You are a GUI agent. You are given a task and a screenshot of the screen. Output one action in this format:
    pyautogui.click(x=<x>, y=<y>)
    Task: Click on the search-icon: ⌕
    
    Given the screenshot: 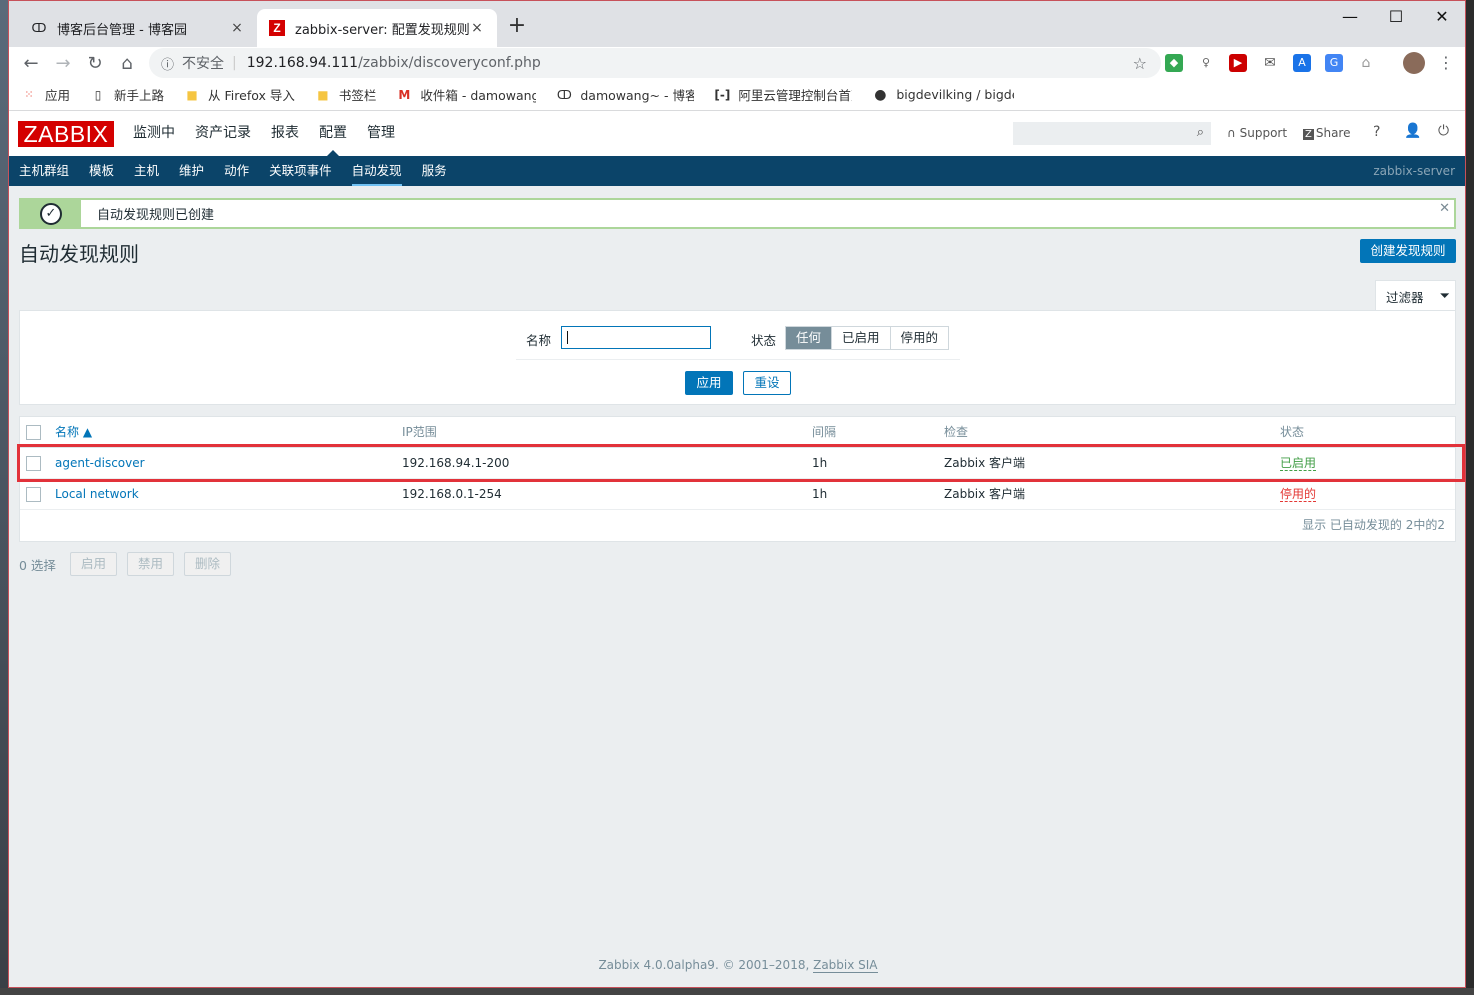 What is the action you would take?
    pyautogui.click(x=1200, y=132)
    